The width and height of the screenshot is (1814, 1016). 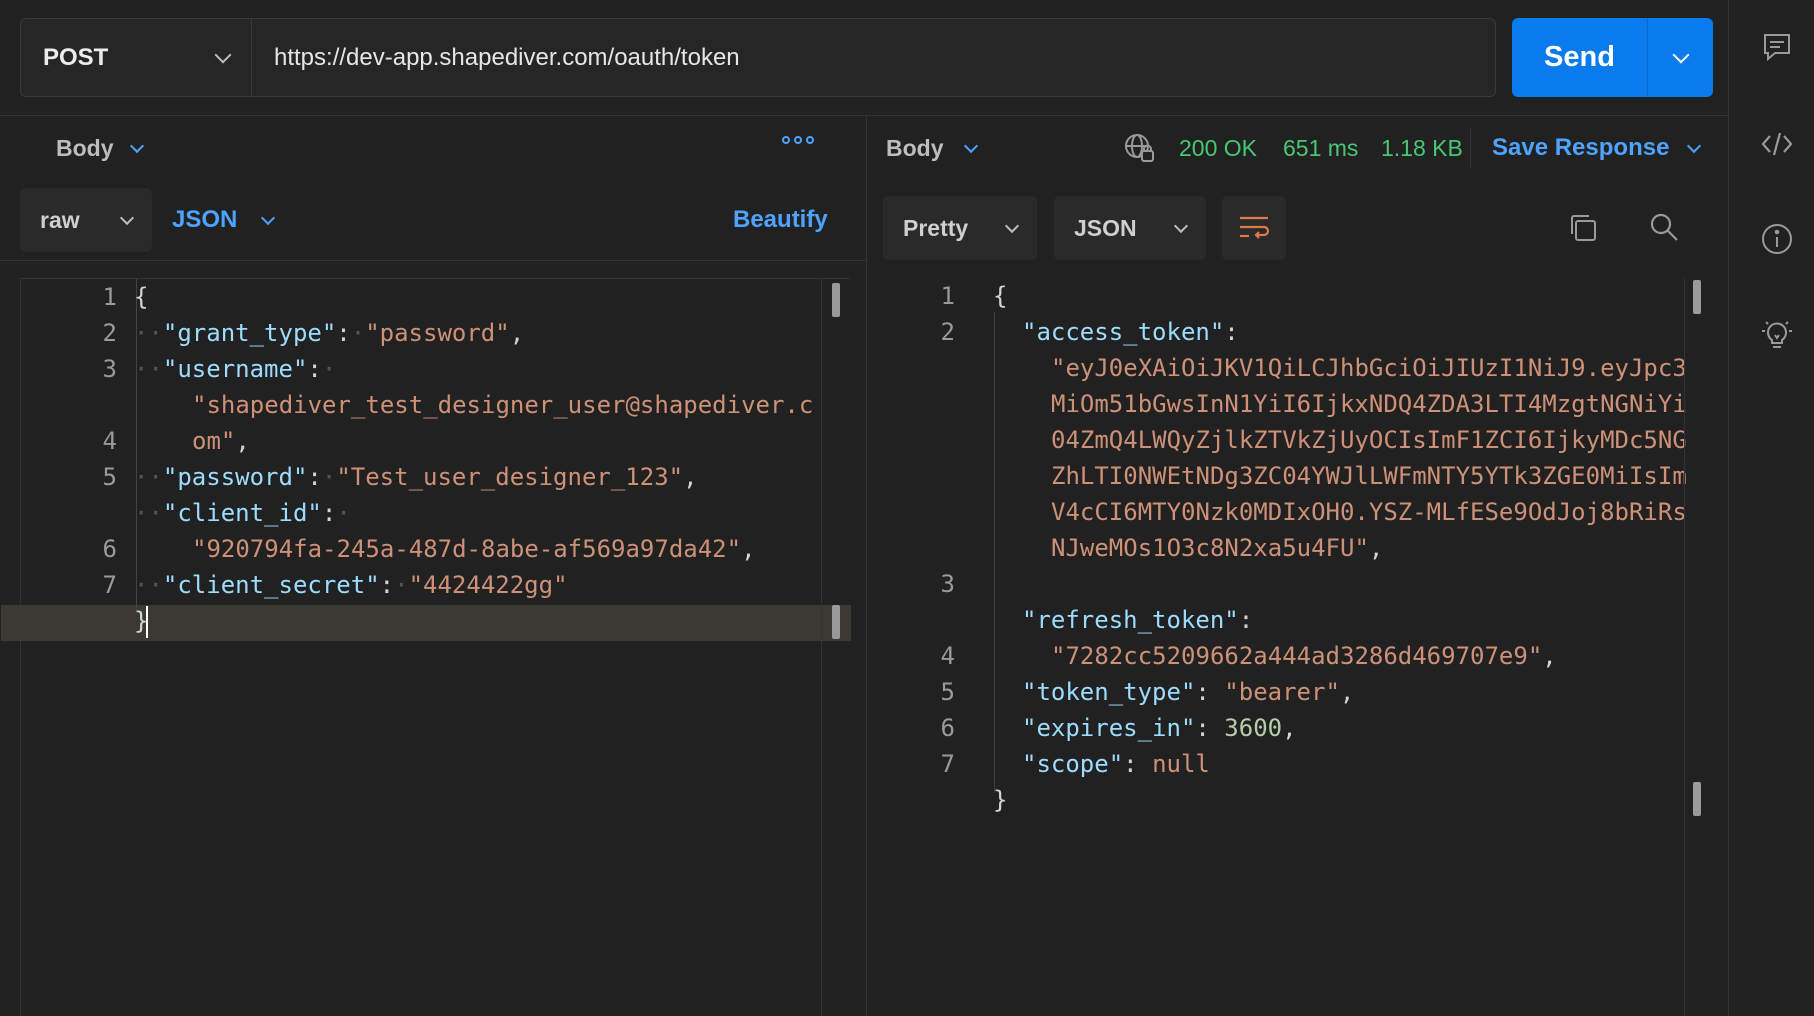 What do you see at coordinates (76, 57) in the screenshot?
I see `method-label: POST` at bounding box center [76, 57].